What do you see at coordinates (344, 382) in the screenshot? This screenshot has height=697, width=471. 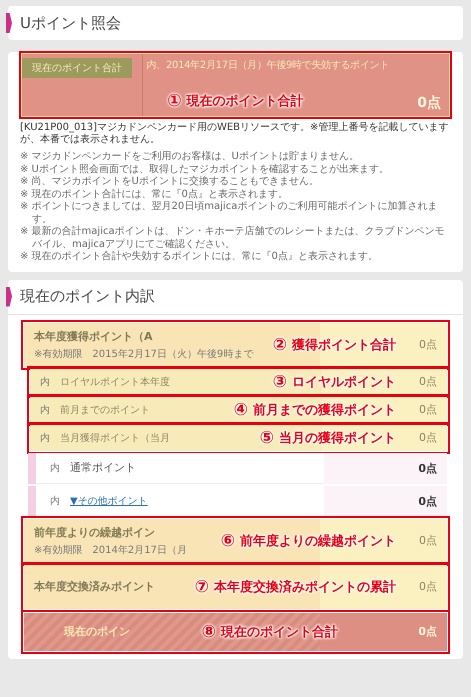 I see `annotation-text: ロイヤルポイント` at bounding box center [344, 382].